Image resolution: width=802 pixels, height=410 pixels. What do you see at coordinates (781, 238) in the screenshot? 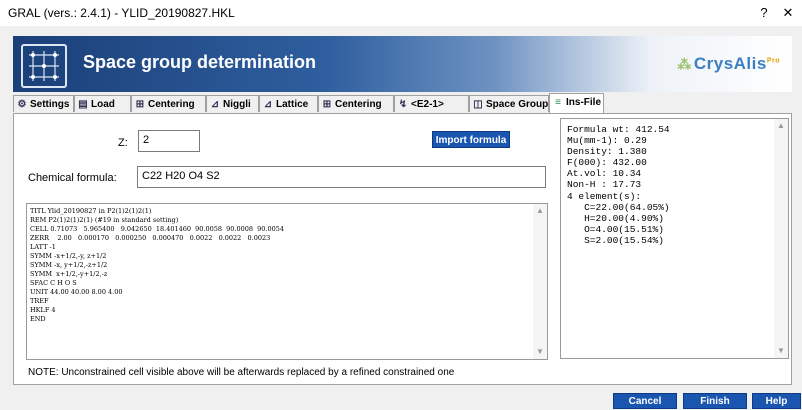
I see `info-scrollbar: ▲ ▼` at bounding box center [781, 238].